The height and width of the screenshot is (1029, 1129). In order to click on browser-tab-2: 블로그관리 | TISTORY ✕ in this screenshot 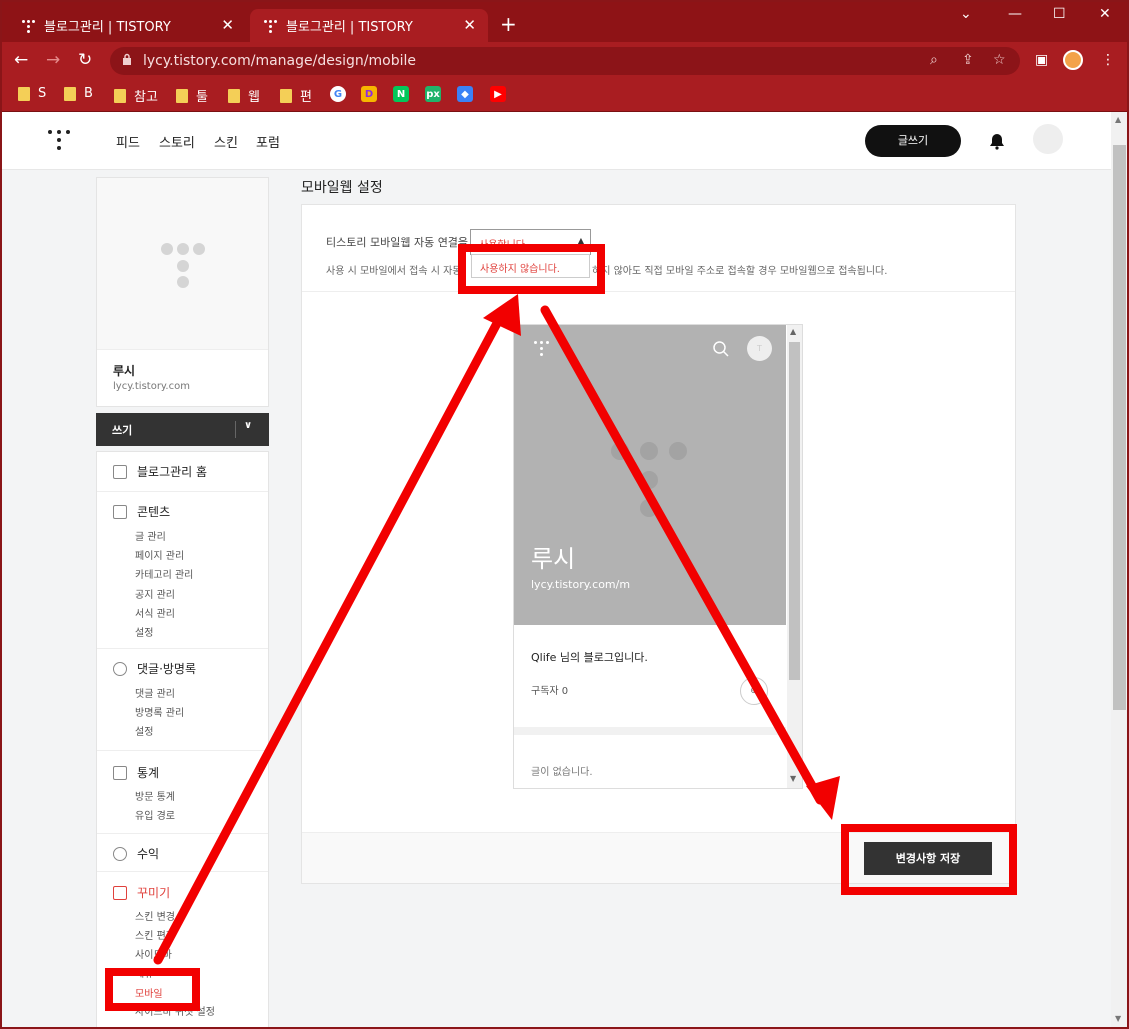, I will do `click(369, 25)`.